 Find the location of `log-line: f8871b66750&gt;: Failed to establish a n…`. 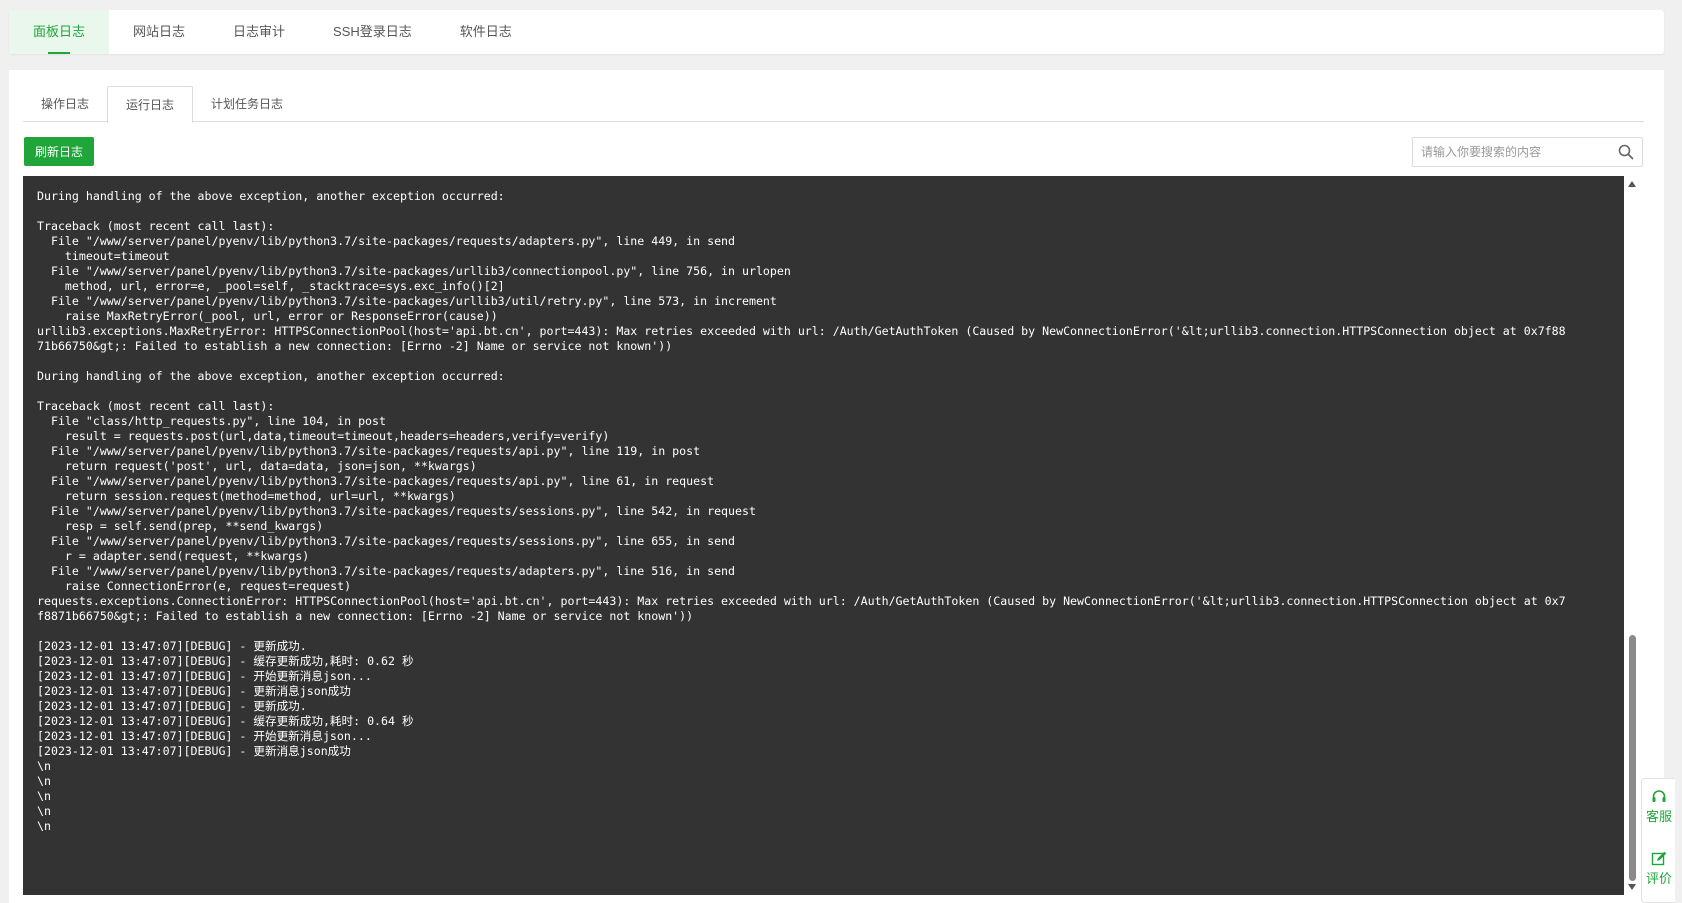

log-line: f8871b66750&gt;: Failed to establish a n… is located at coordinates (365, 616).